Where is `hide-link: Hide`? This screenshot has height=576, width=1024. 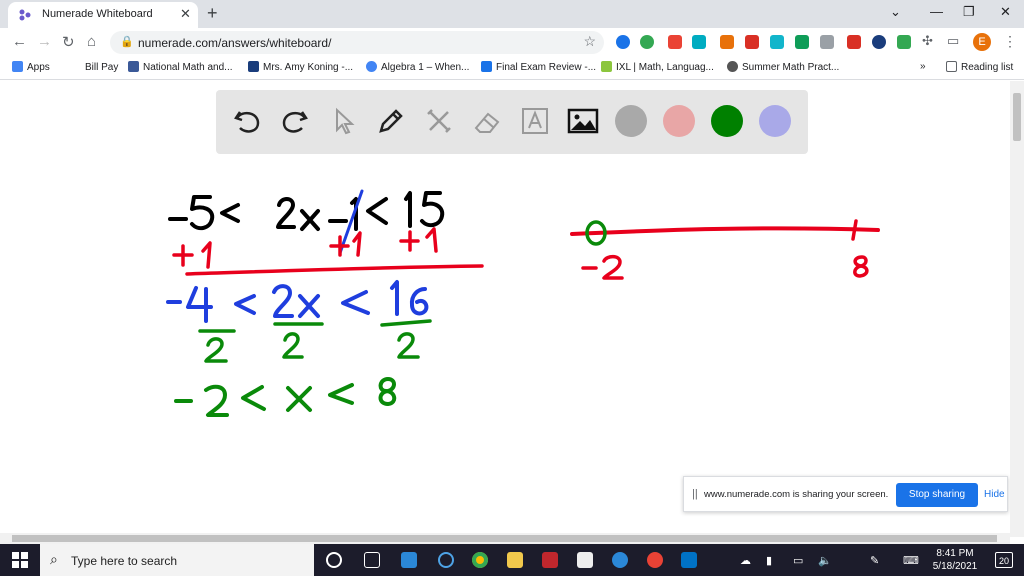 hide-link: Hide is located at coordinates (994, 494).